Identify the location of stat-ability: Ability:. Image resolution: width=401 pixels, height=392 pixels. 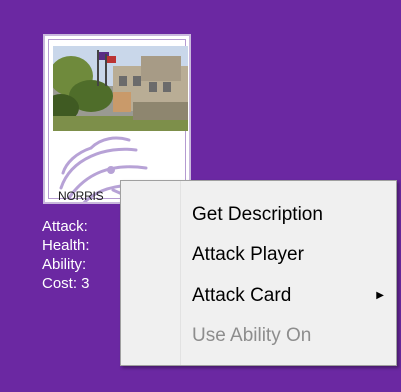
(64, 264).